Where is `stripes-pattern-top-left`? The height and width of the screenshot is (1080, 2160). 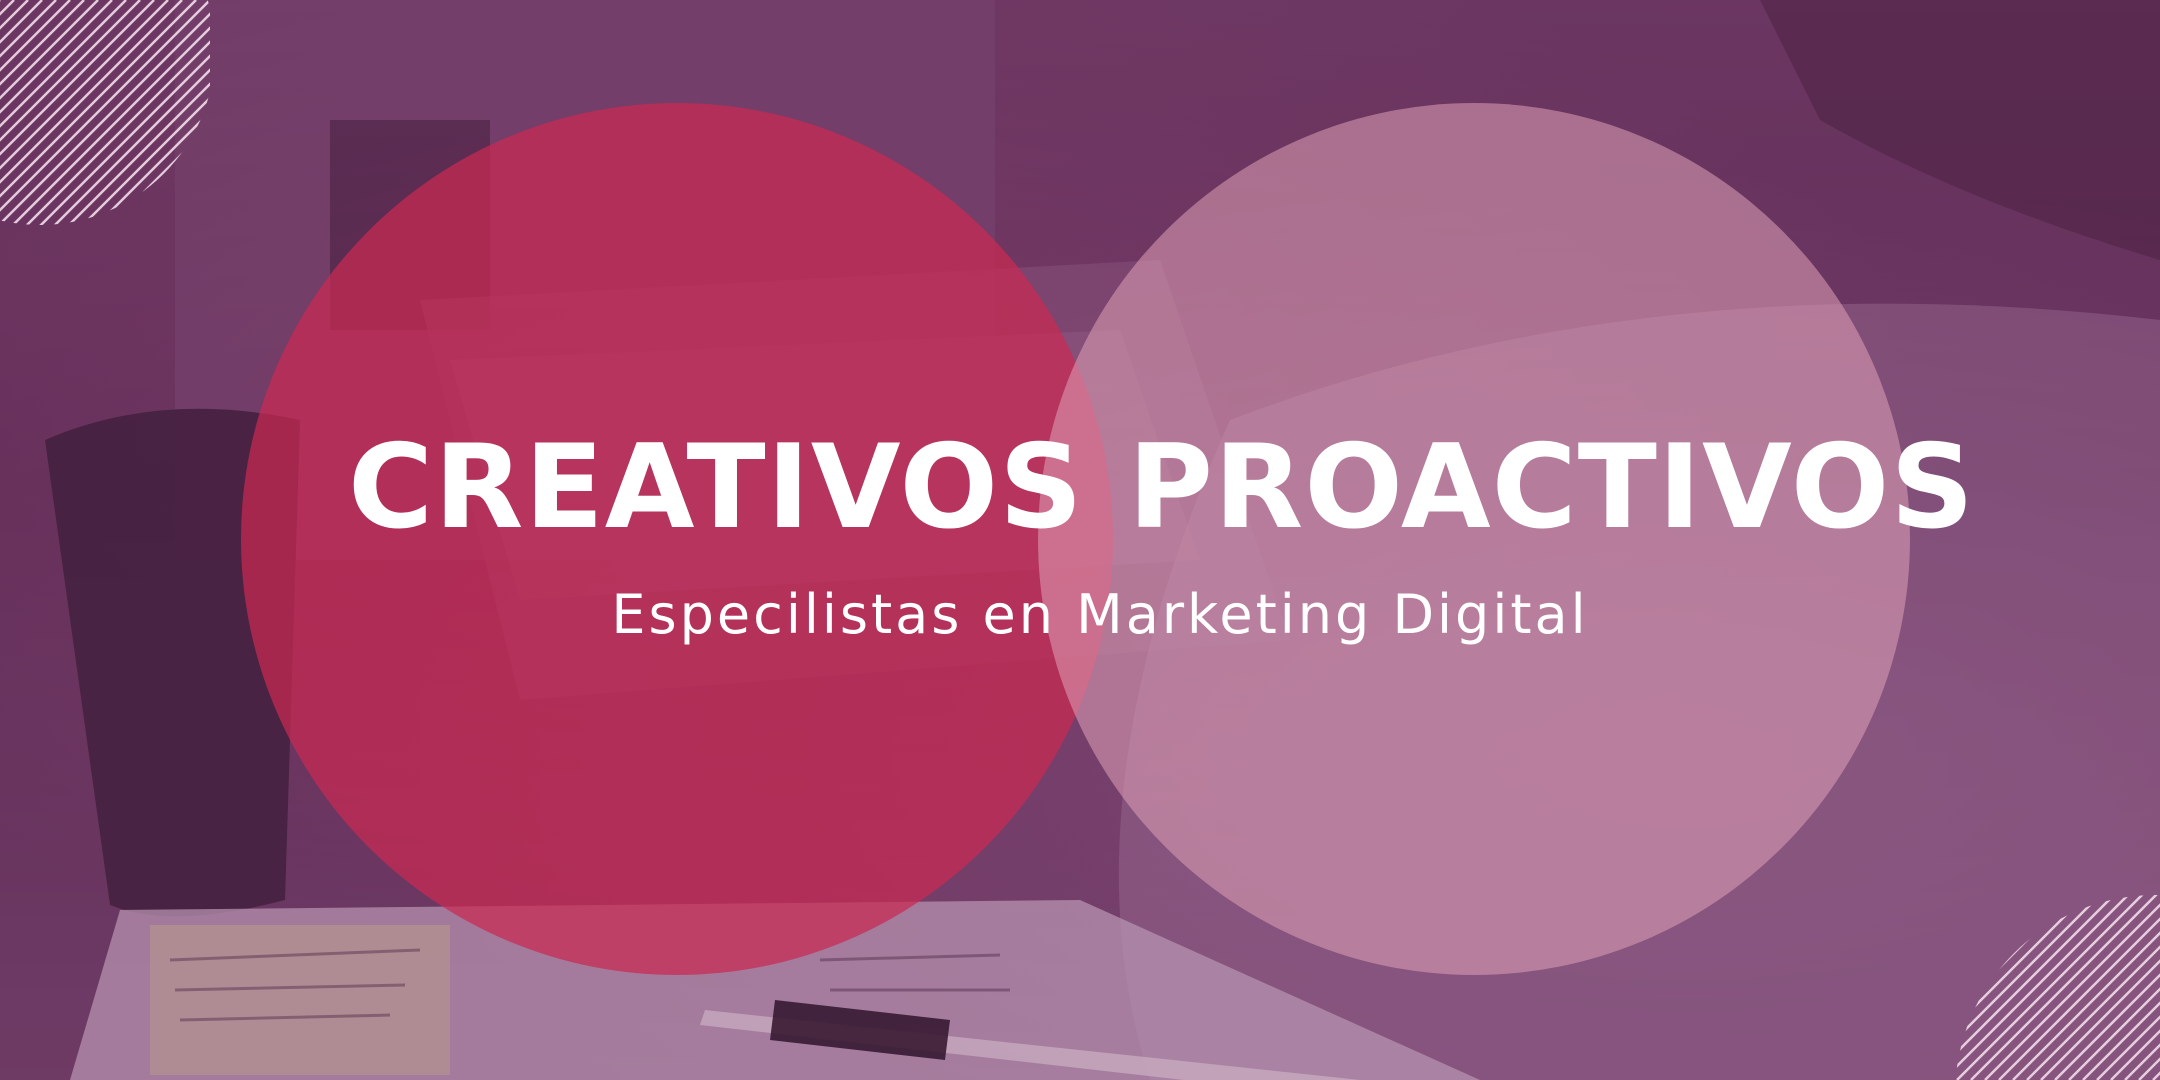
stripes-pattern-top-left is located at coordinates (105, 112).